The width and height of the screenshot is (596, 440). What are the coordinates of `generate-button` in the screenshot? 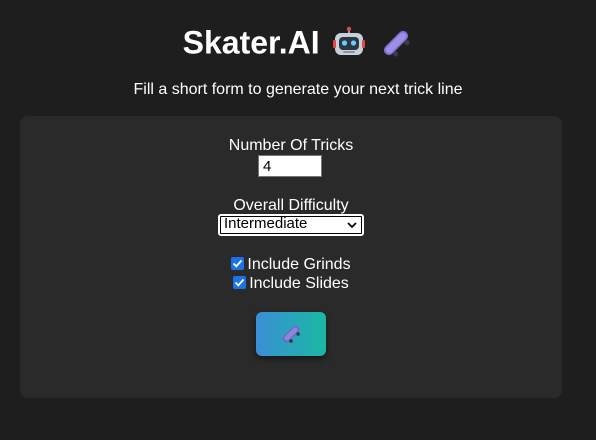 It's located at (291, 334).